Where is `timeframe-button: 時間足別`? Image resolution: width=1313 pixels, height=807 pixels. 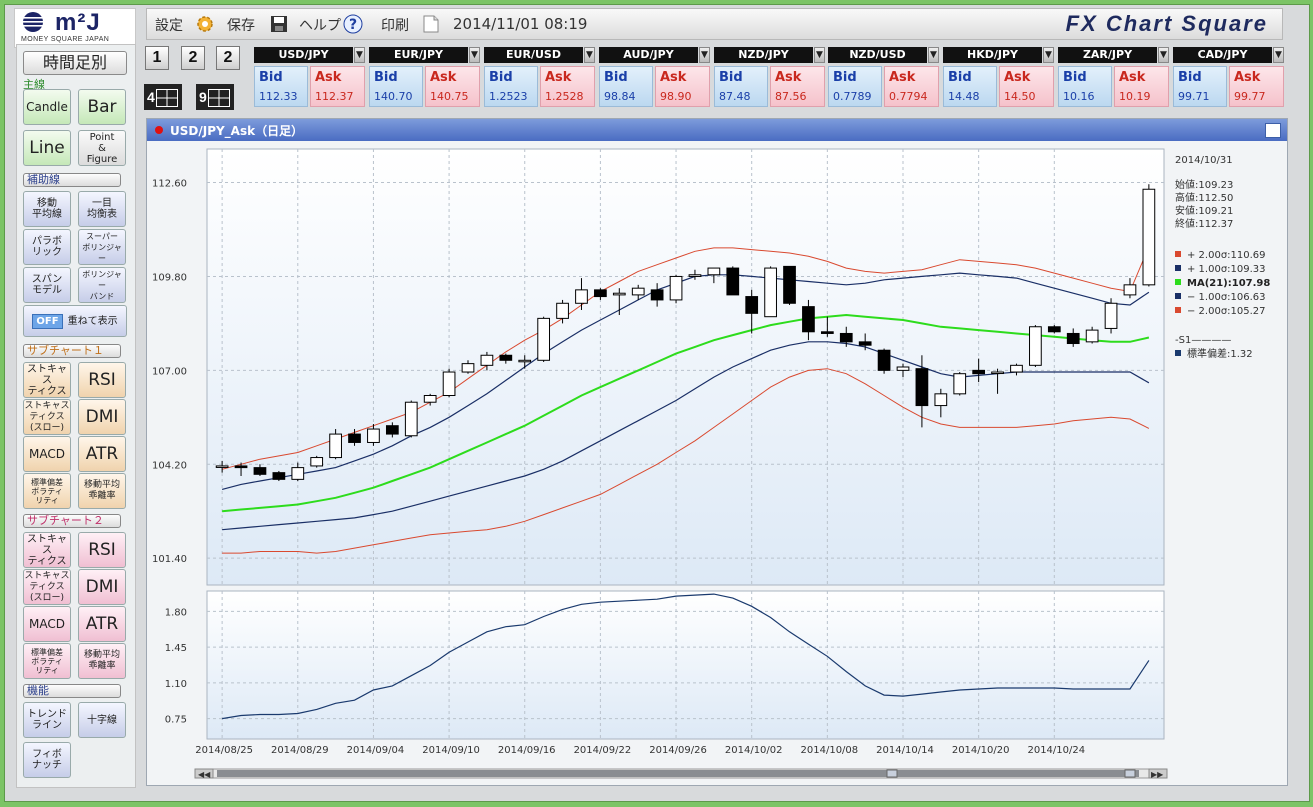
timeframe-button: 時間足別 is located at coordinates (75, 63).